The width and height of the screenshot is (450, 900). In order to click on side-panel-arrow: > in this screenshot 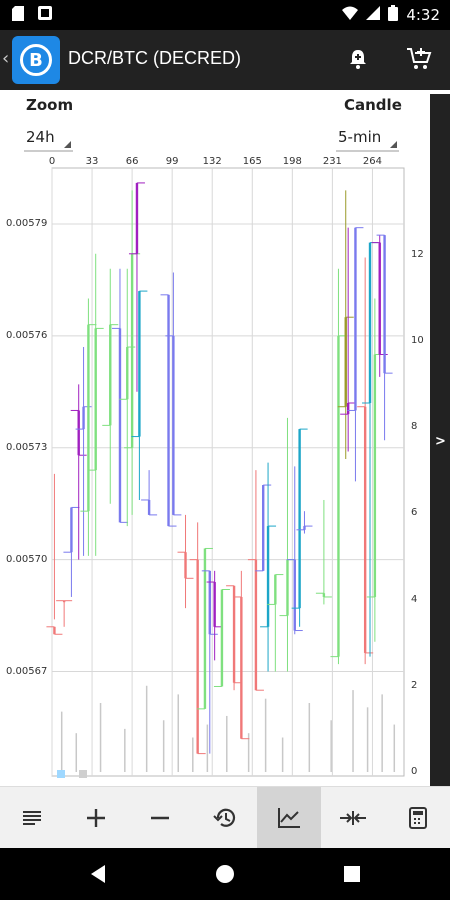, I will do `click(440, 441)`.